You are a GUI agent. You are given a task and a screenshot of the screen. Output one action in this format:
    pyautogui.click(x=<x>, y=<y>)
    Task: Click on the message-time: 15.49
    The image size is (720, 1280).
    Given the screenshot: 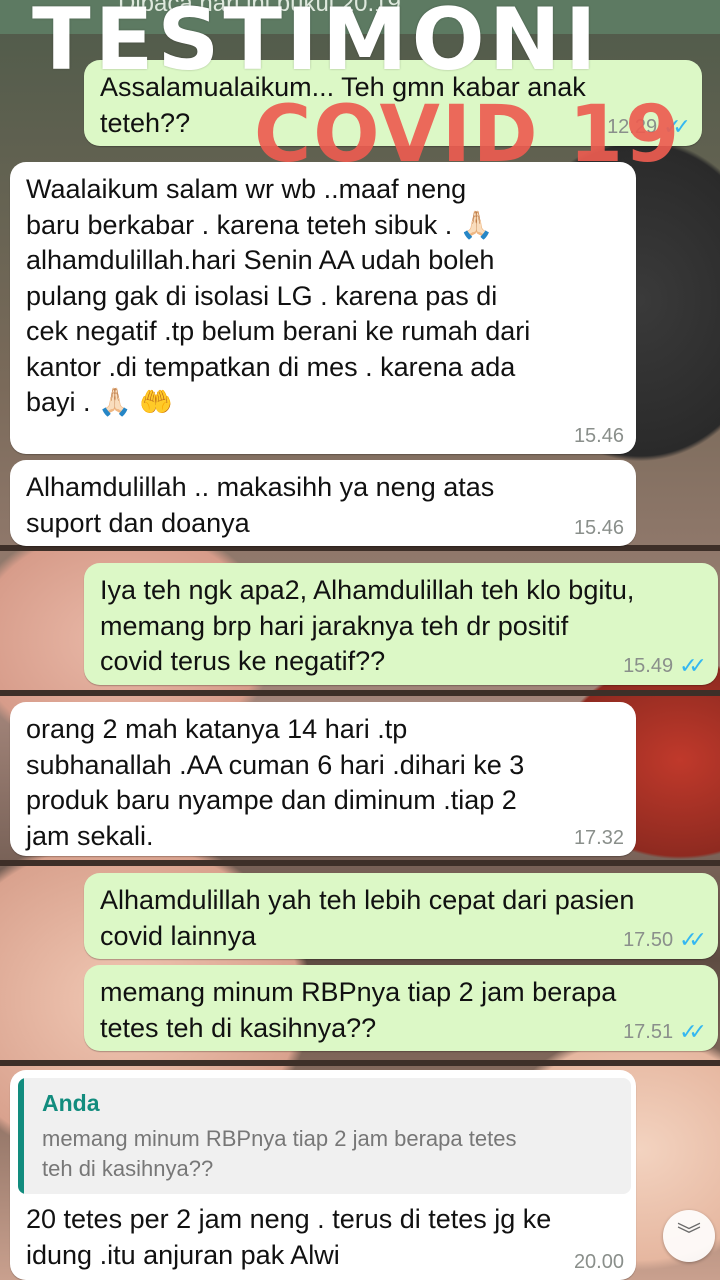 What is the action you would take?
    pyautogui.click(x=648, y=665)
    